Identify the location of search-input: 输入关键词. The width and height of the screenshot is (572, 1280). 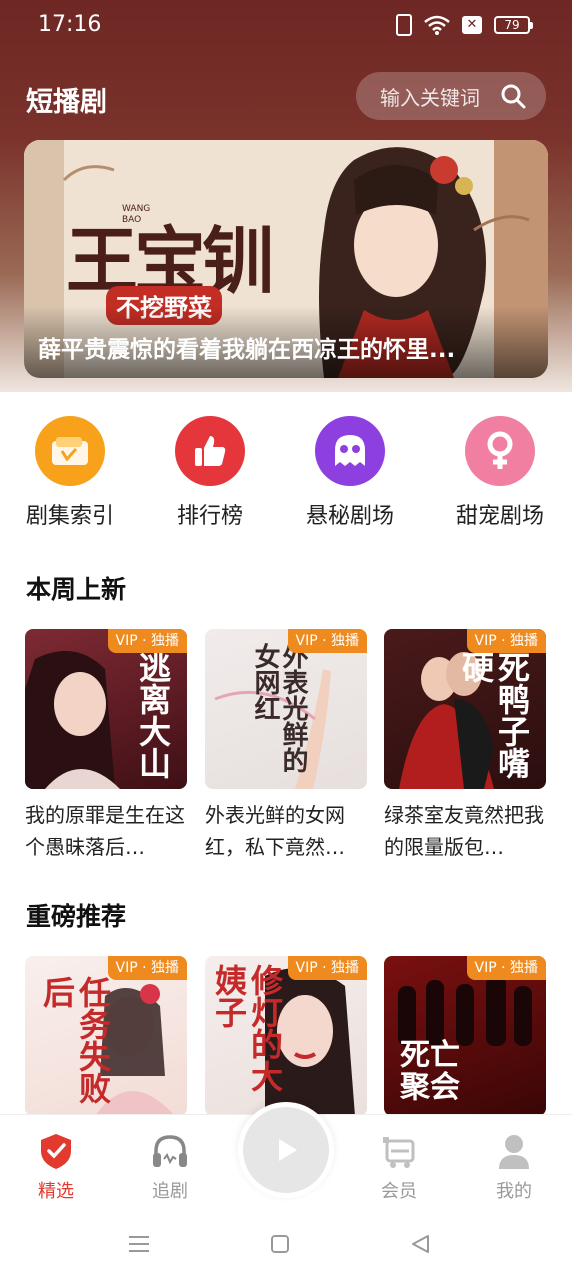
(451, 96).